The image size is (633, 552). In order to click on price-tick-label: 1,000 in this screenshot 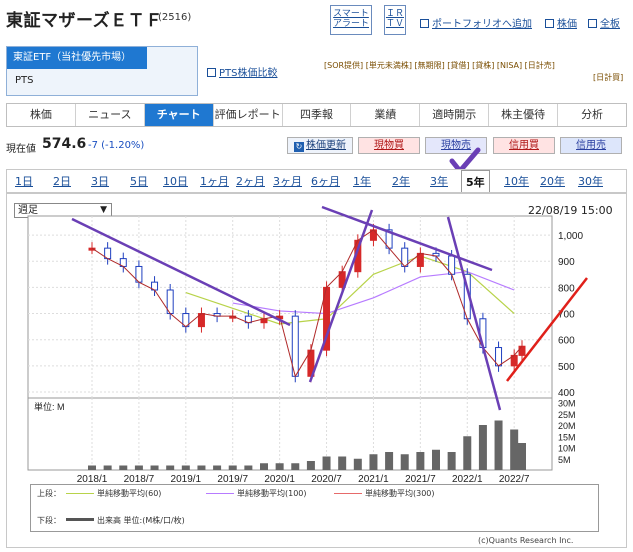, I will do `click(570, 236)`.